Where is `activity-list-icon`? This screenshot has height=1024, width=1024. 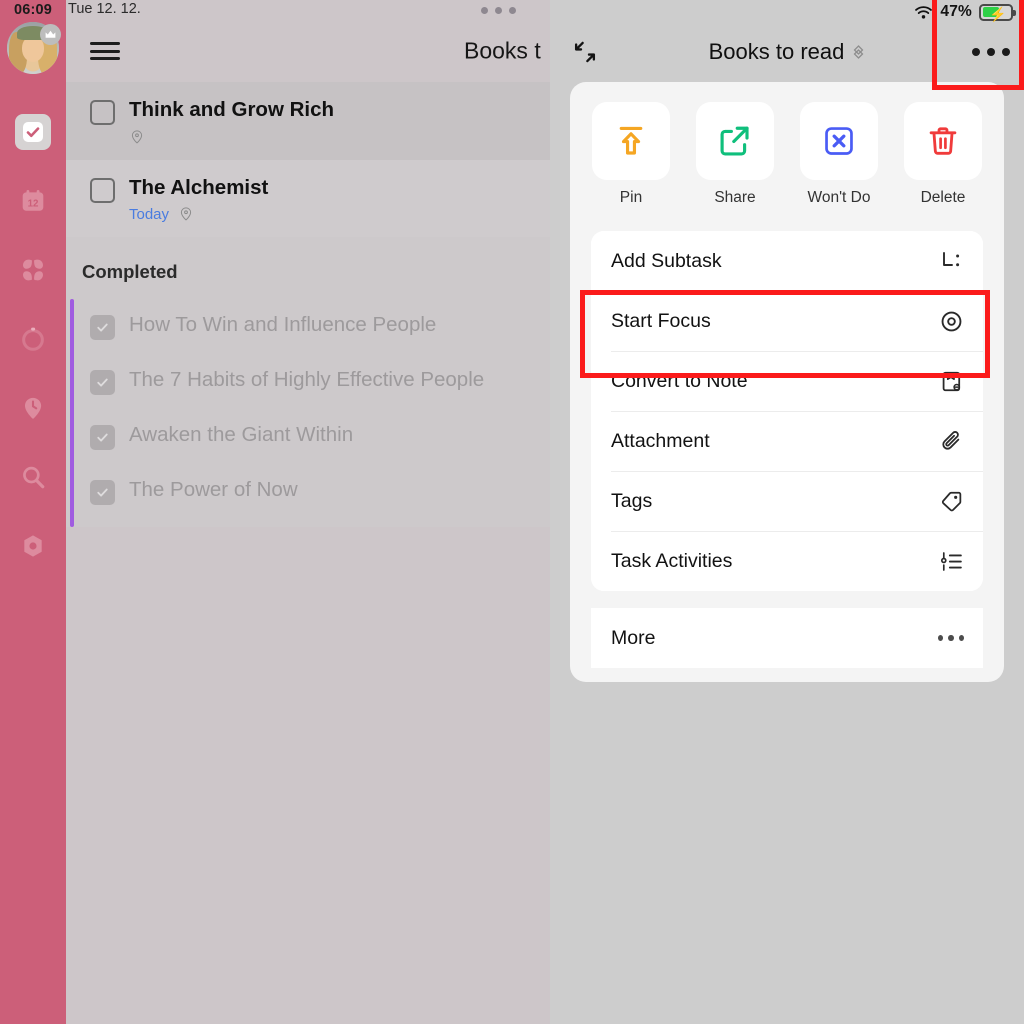
activity-list-icon is located at coordinates (951, 561).